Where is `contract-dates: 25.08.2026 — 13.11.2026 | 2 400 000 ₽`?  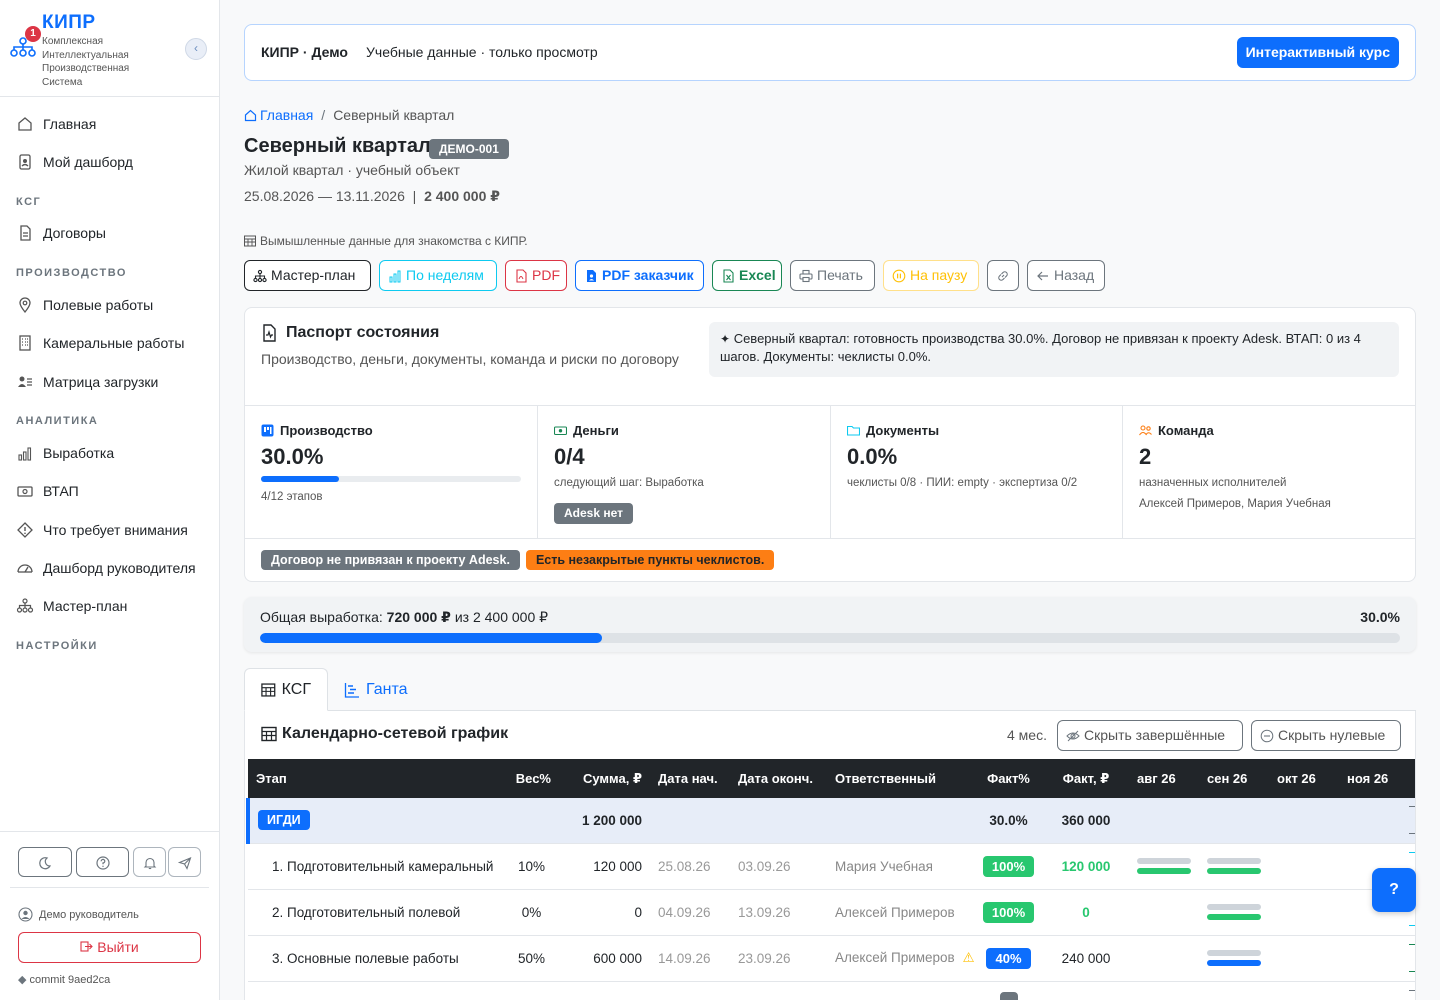 contract-dates: 25.08.2026 — 13.11.2026 | 2 400 000 ₽ is located at coordinates (372, 196).